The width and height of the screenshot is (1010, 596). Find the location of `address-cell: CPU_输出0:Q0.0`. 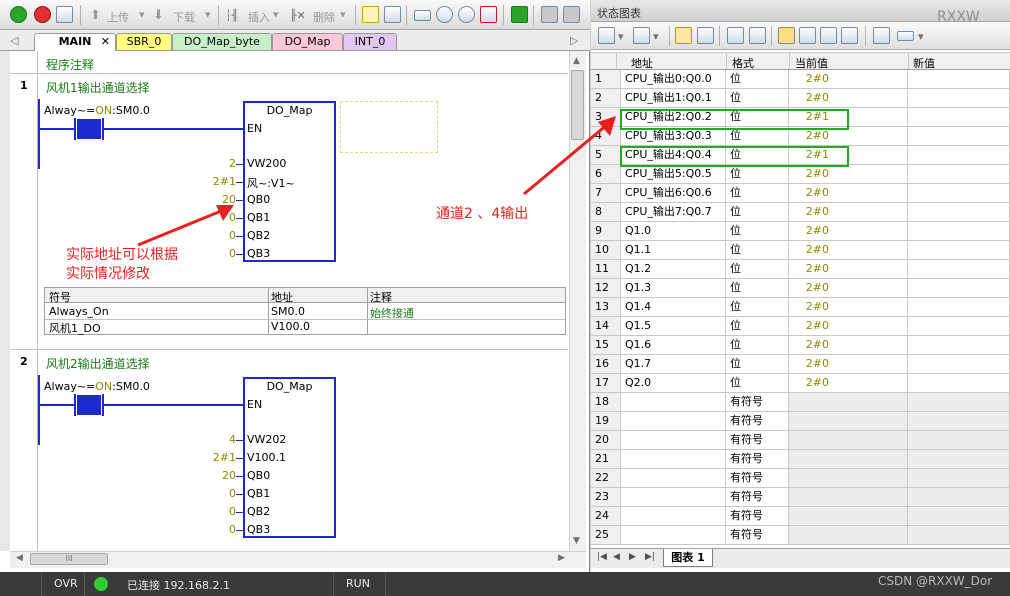

address-cell: CPU_输出0:Q0.0 is located at coordinates (673, 79).